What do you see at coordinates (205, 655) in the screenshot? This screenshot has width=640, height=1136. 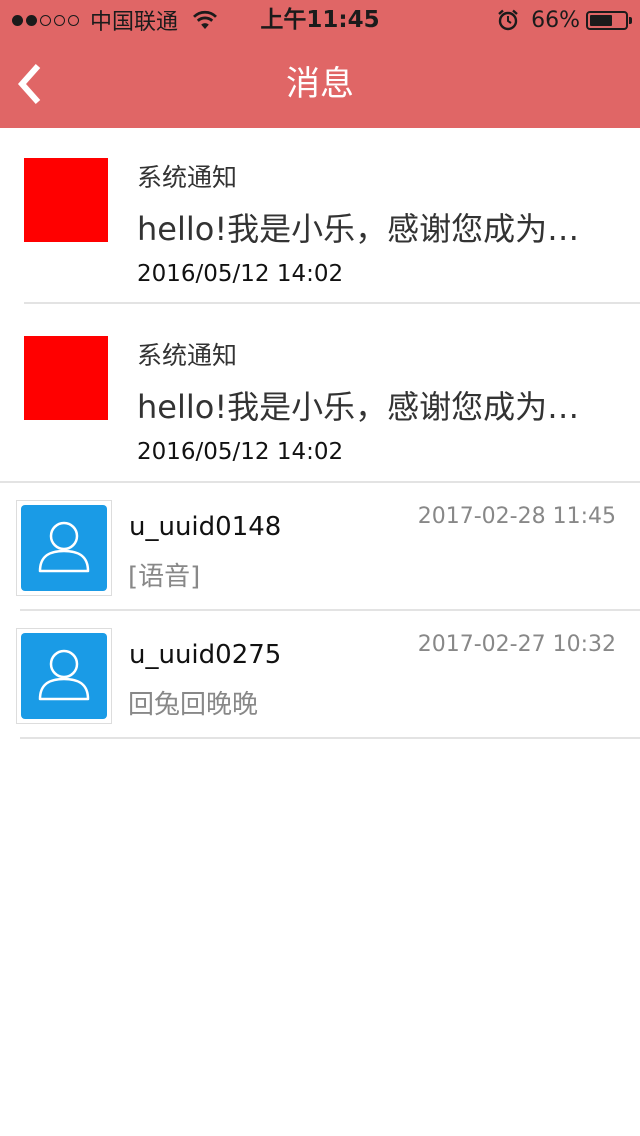 I see `conversation-name: u_uuid0275` at bounding box center [205, 655].